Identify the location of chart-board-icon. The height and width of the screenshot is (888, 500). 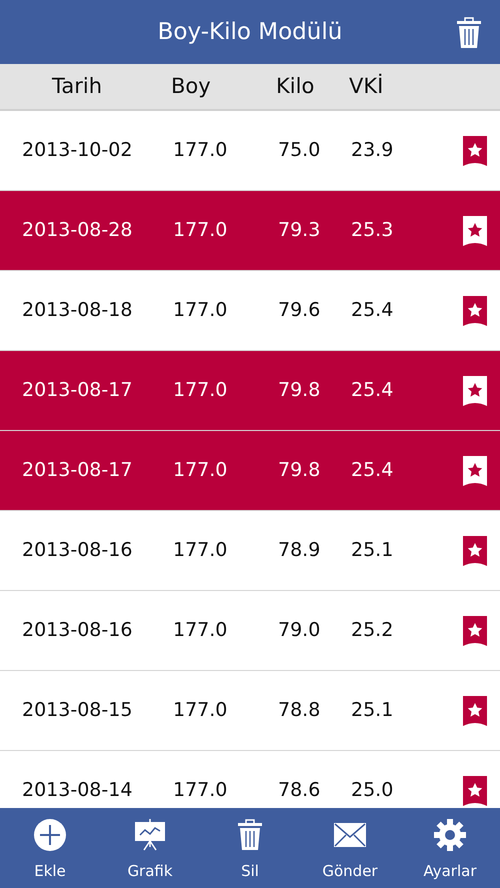
(150, 834).